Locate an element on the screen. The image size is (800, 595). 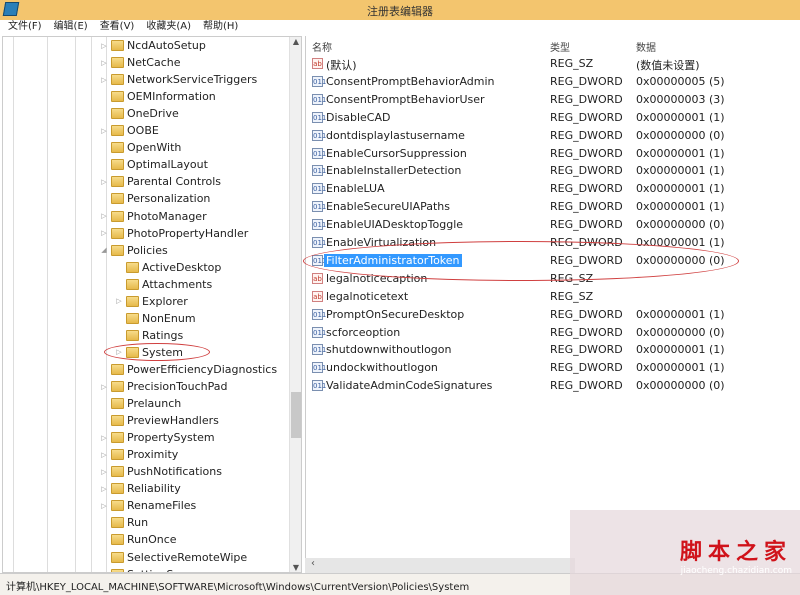
tree-item: ▷ PushNotifications is located at coordinates (160, 471).